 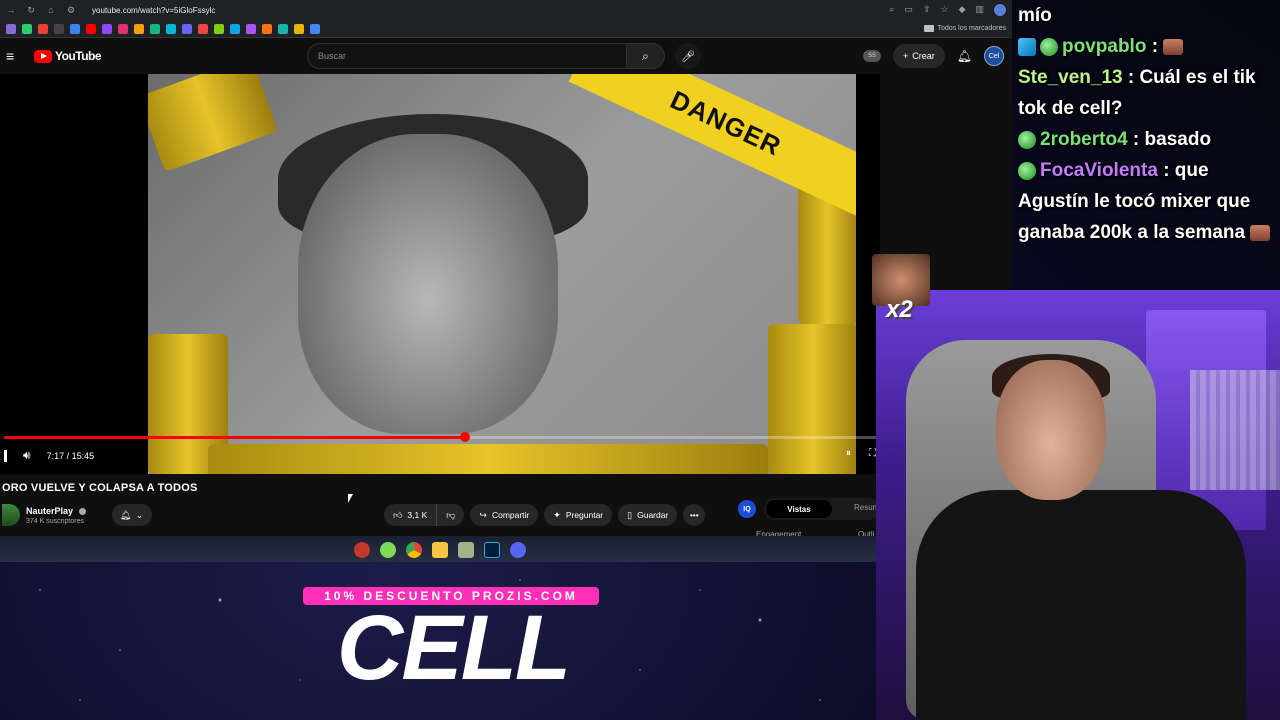 I want to click on video-title: ORO VUELVE Y COLAPSA A TODOS, so click(x=100, y=488).